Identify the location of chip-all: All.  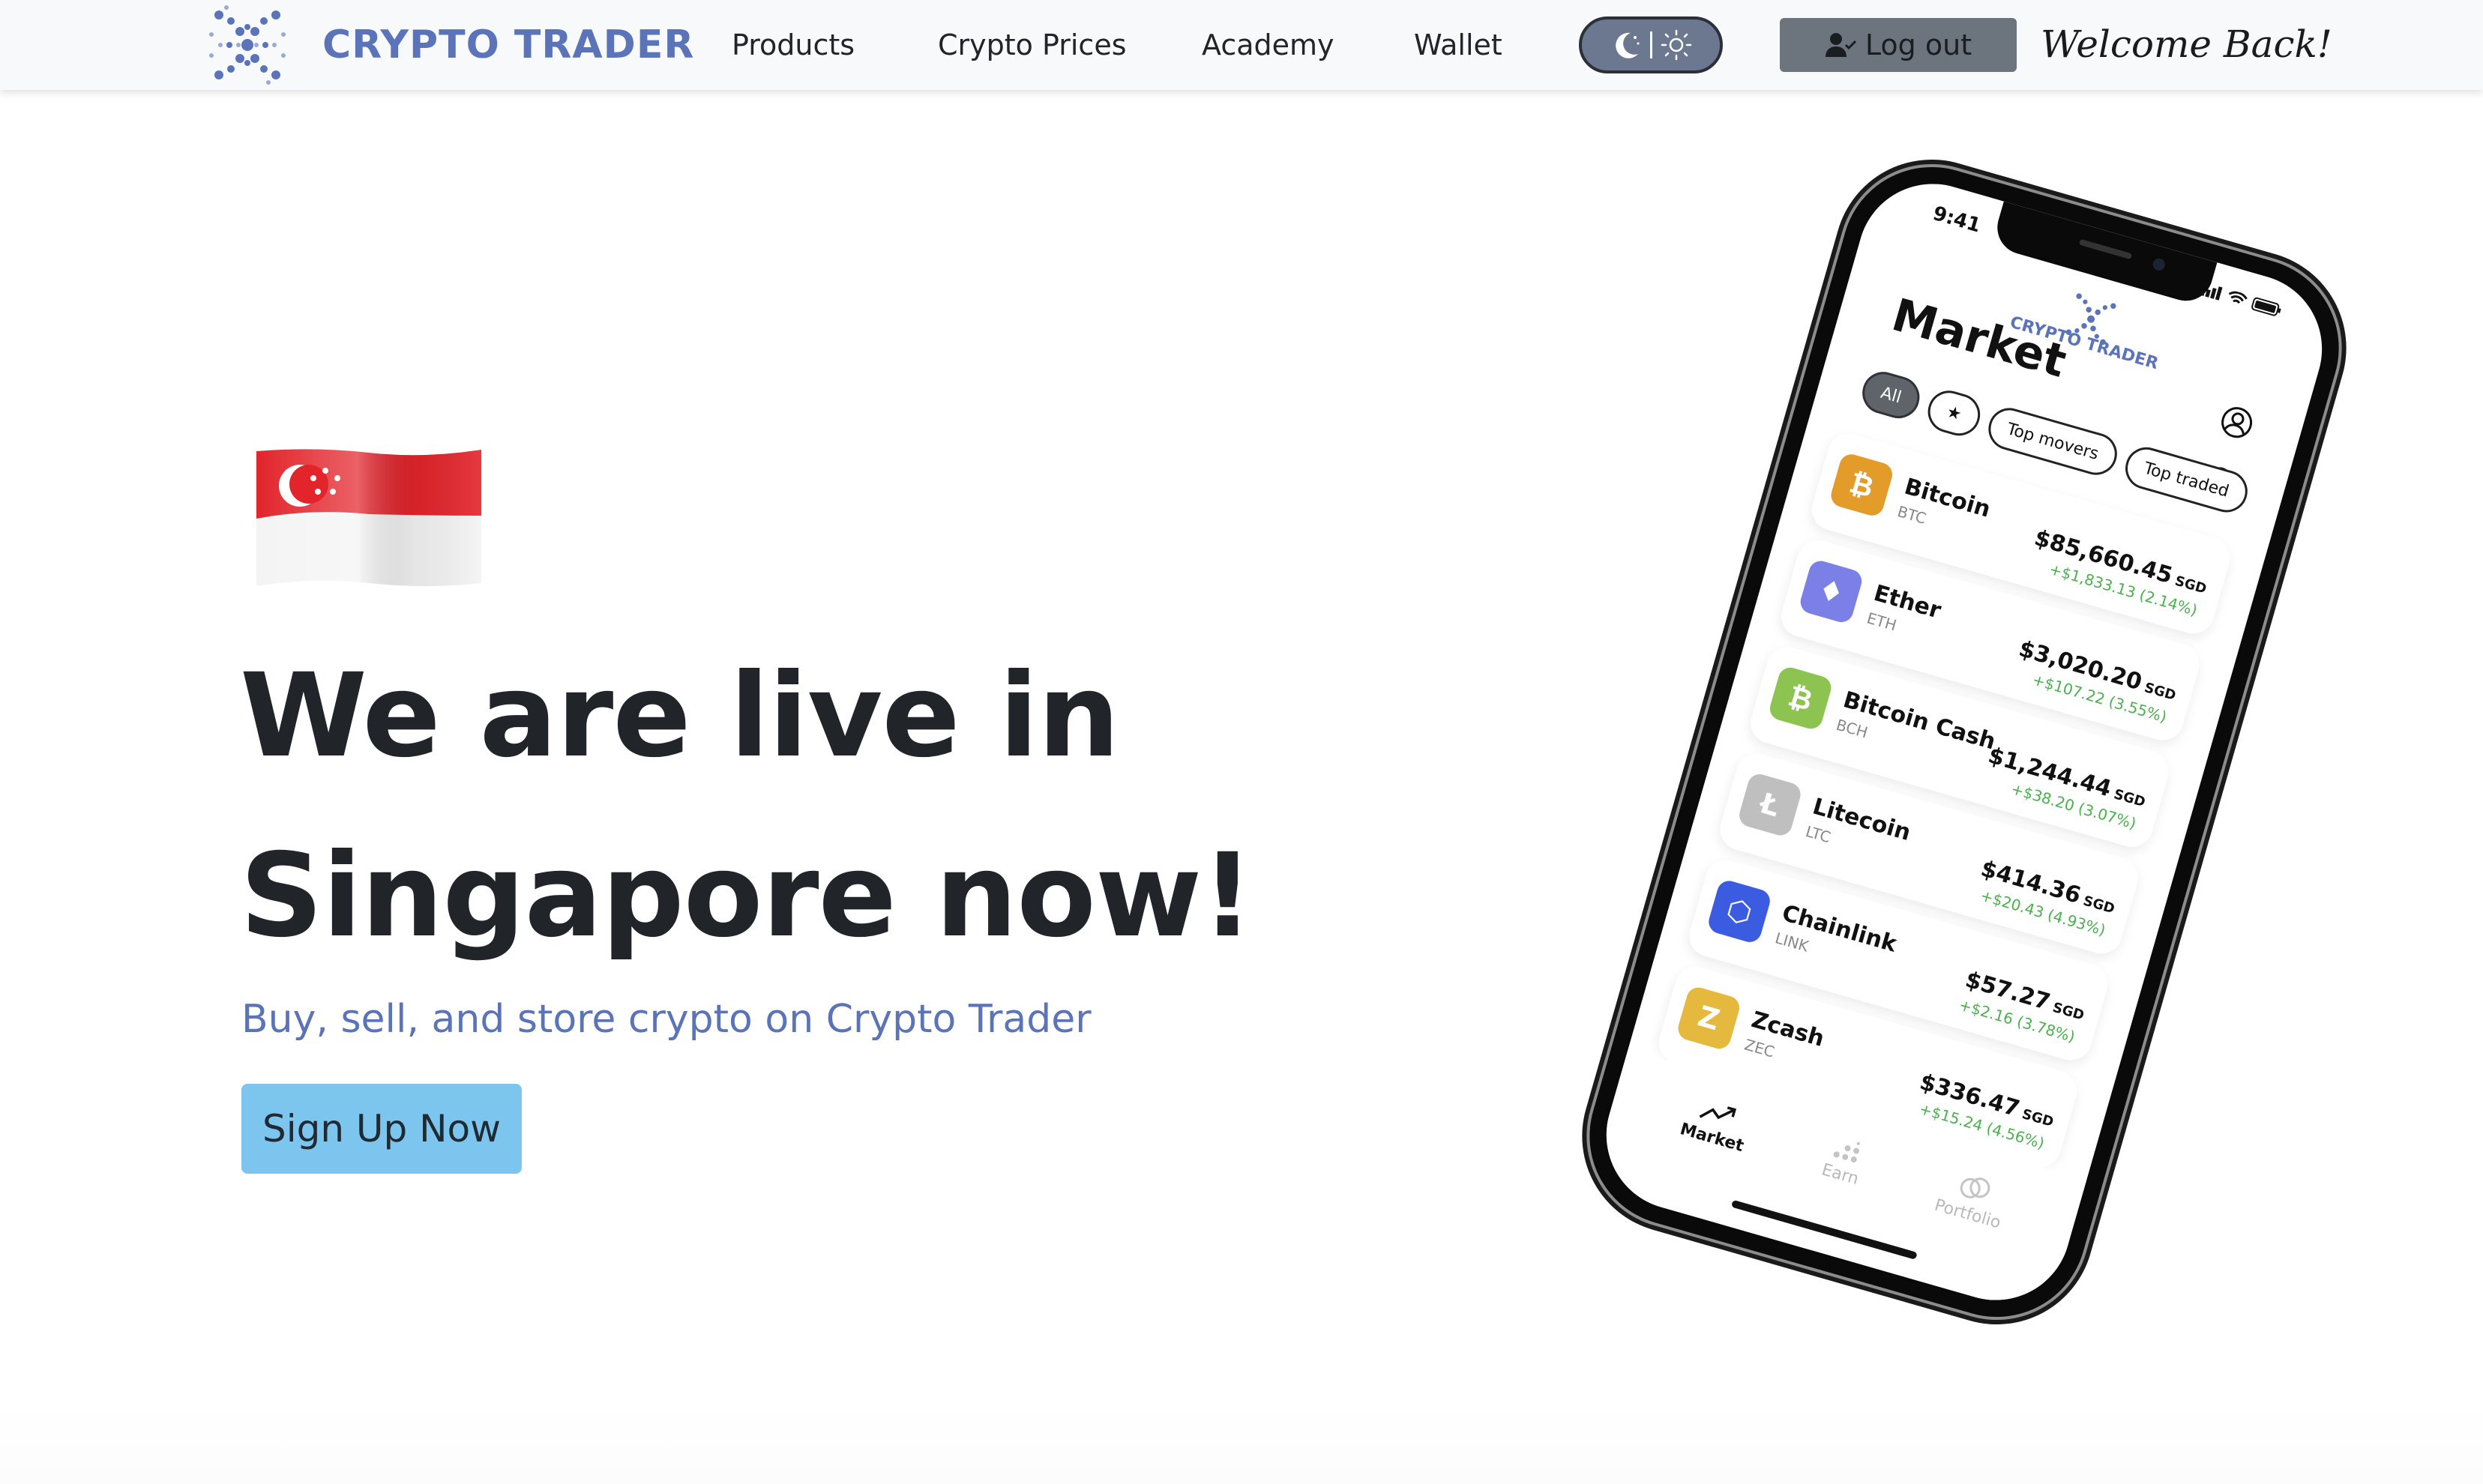
(1891, 395).